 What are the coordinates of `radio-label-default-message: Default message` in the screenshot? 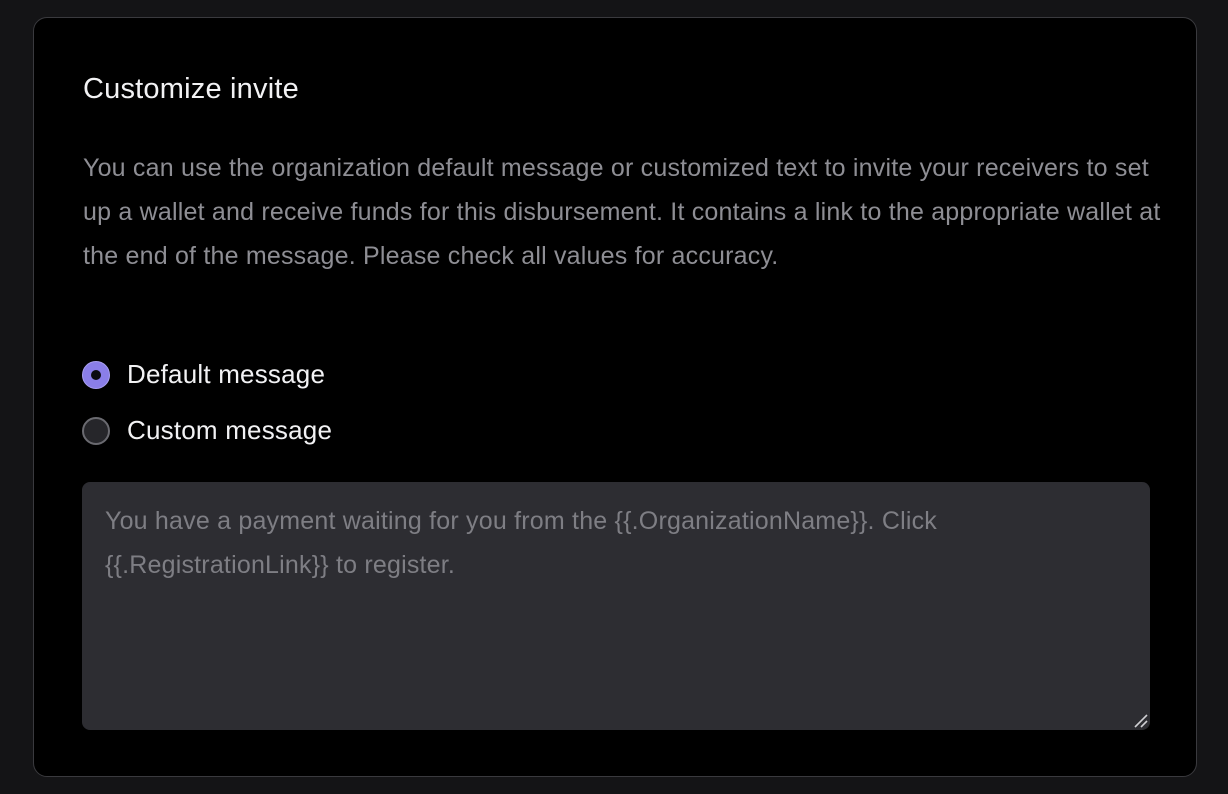 It's located at (226, 374).